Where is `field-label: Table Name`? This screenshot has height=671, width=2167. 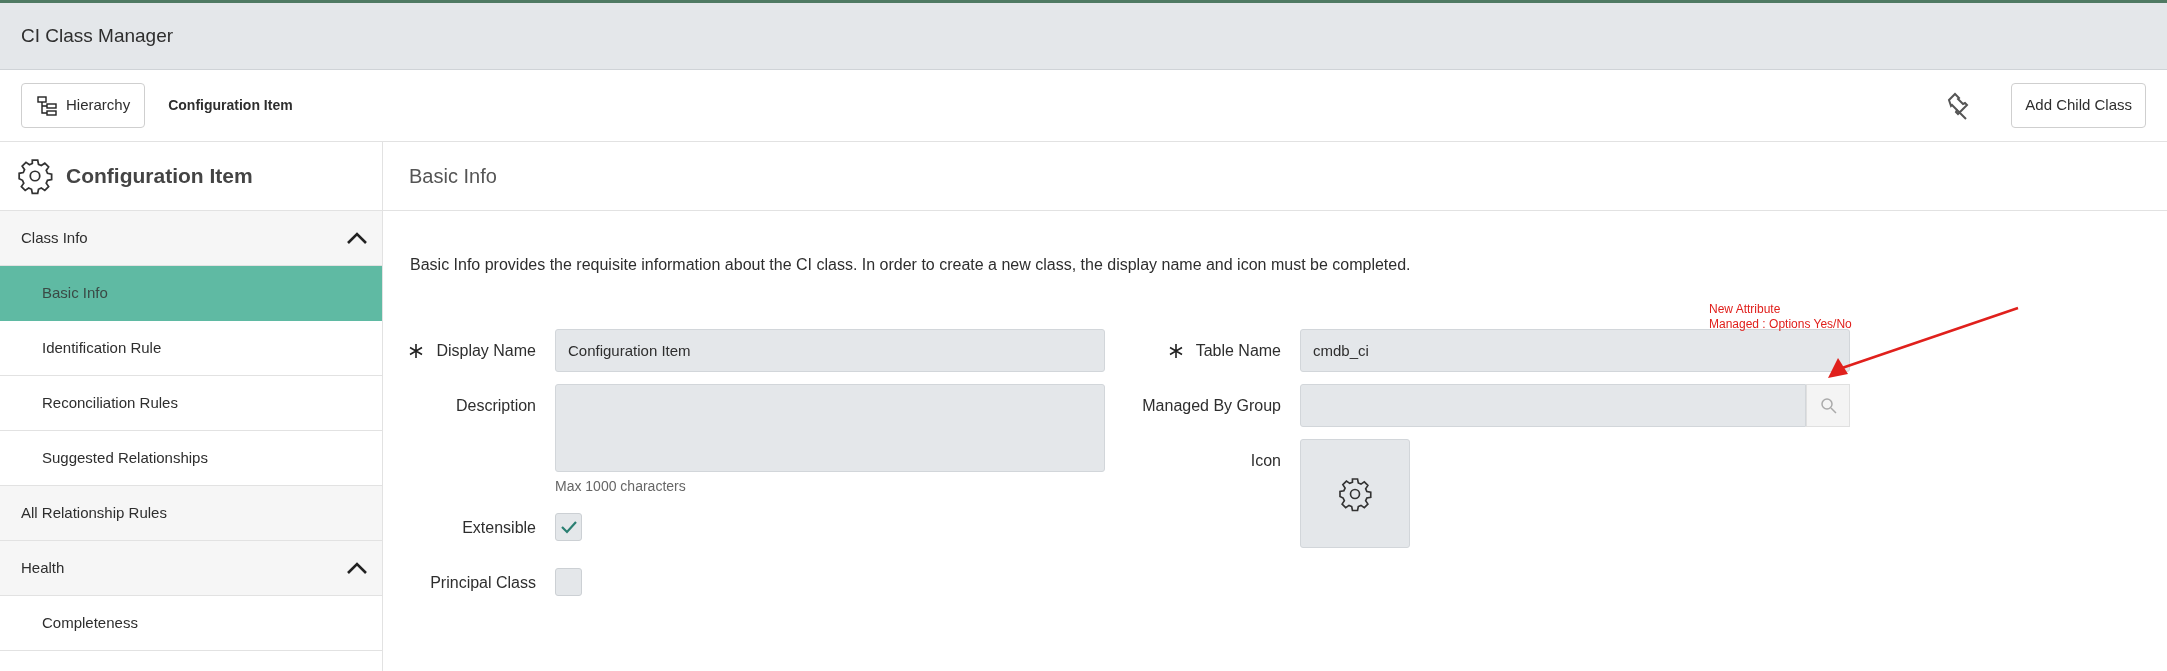
field-label: Table Name is located at coordinates (1238, 350).